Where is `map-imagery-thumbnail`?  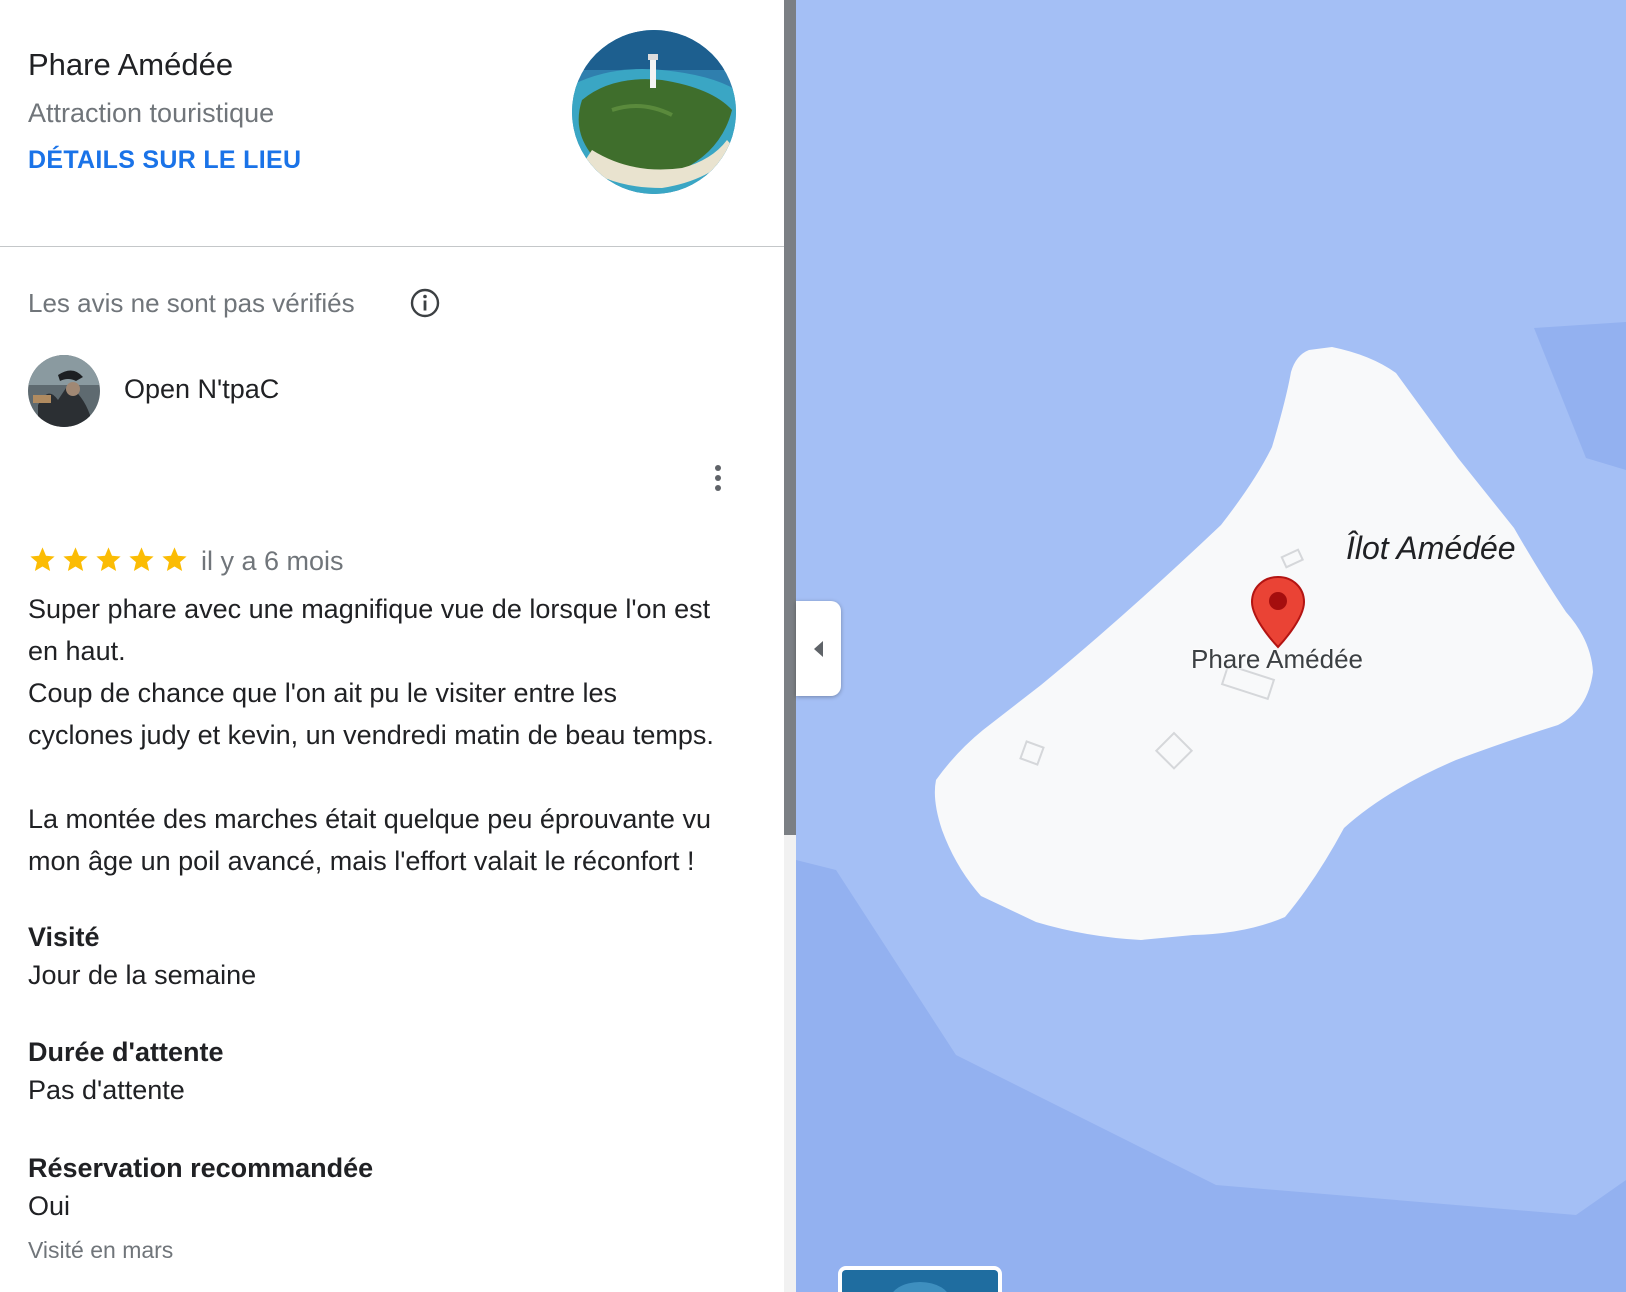 map-imagery-thumbnail is located at coordinates (920, 1279).